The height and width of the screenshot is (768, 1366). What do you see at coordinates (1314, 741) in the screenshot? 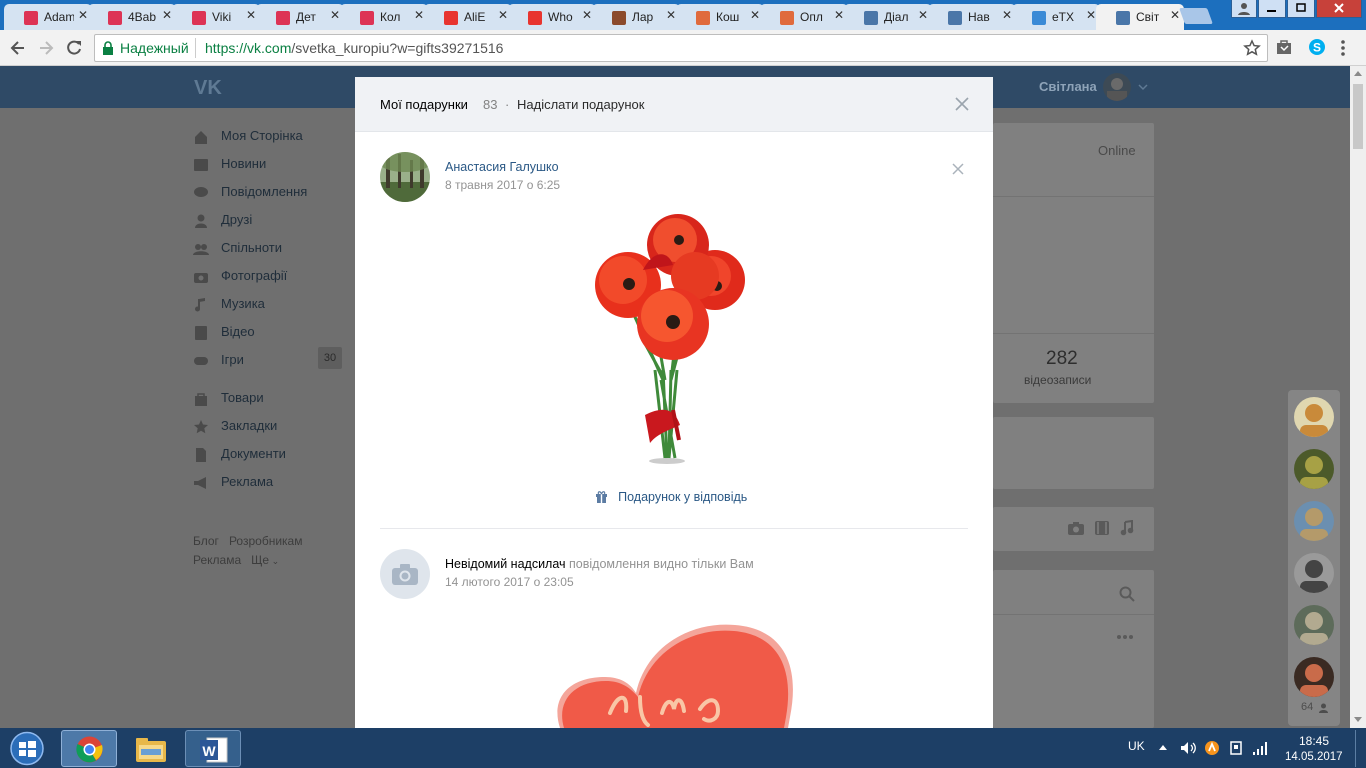
I see `clock-time: 18:45` at bounding box center [1314, 741].